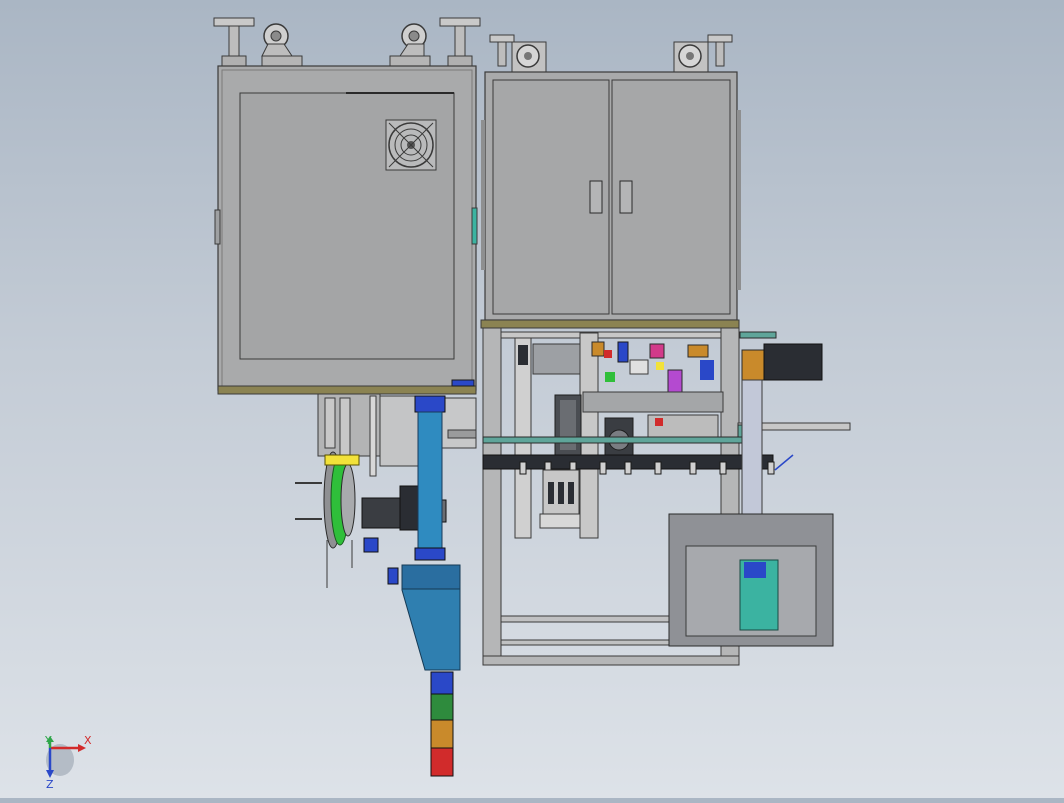  I want to click on z-axis-label: Z, so click(50, 784).